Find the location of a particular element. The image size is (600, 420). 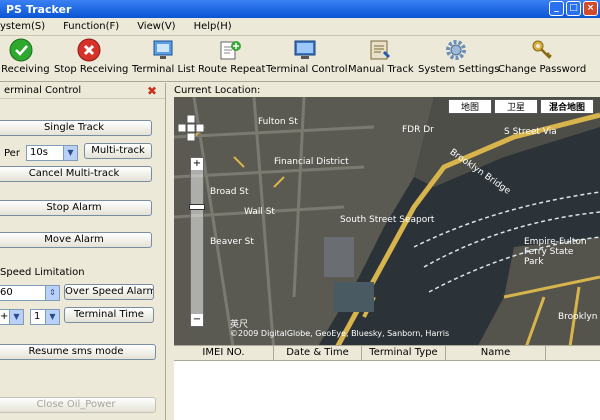

over-speed-alarm-button: Over Speed Alarm is located at coordinates (109, 292).